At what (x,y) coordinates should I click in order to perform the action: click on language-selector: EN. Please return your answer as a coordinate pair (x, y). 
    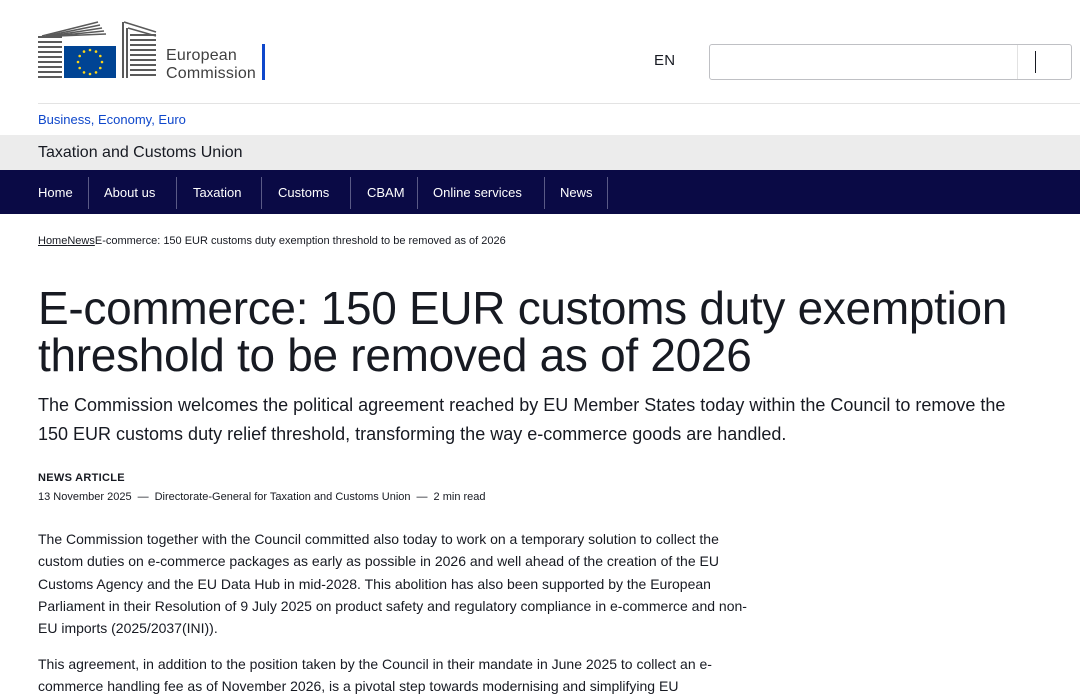
    Looking at the image, I should click on (664, 60).